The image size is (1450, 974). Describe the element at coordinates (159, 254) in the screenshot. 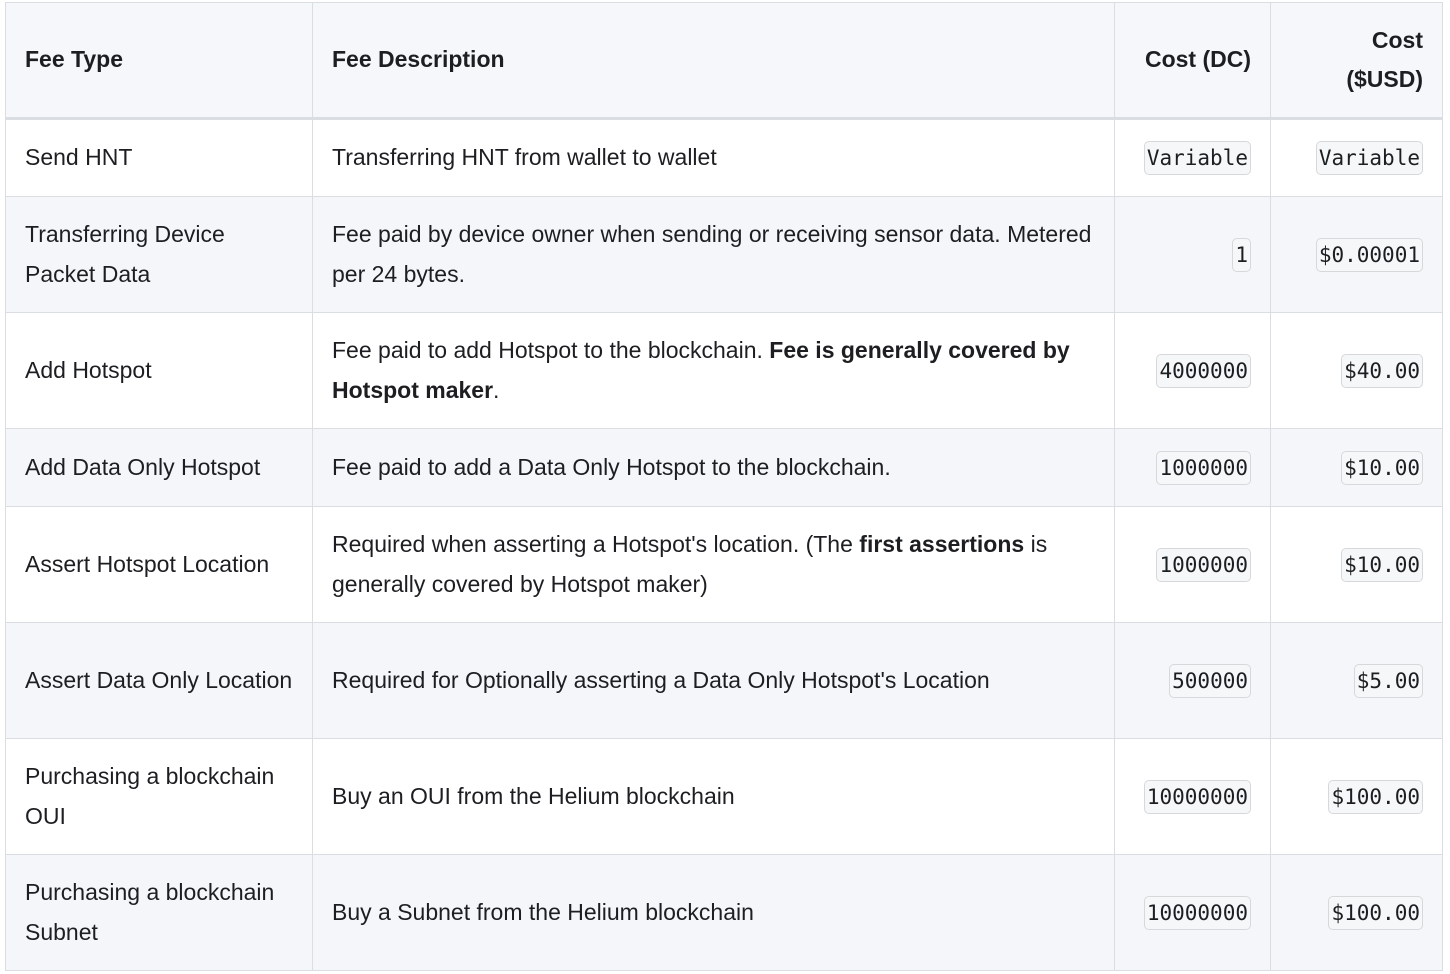

I see `fee-type-cell: Transferring Device Packet Data` at that location.